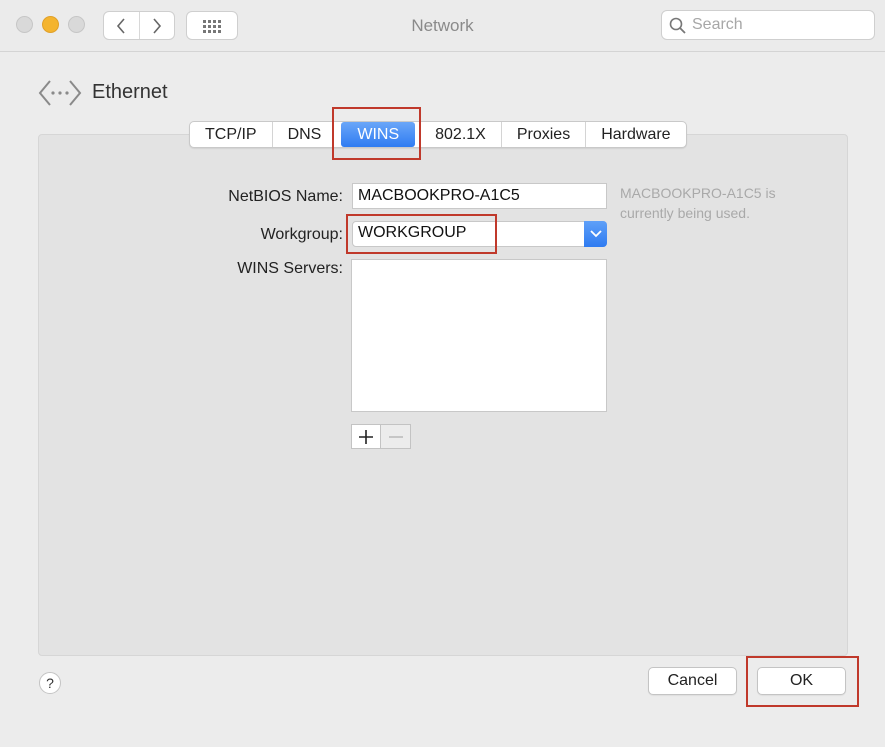 Image resolution: width=885 pixels, height=747 pixels. I want to click on ok-button: OK, so click(801, 681).